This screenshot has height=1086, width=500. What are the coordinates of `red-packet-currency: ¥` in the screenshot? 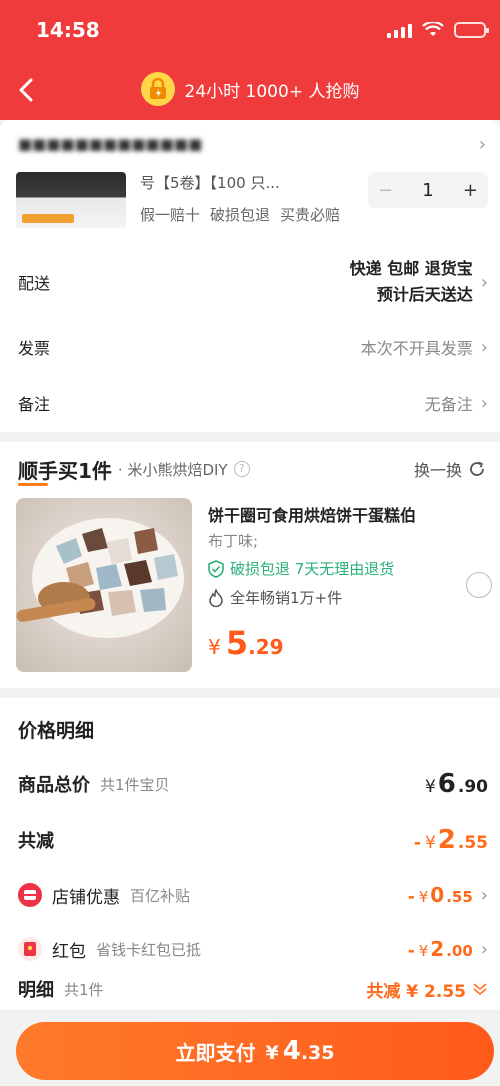 It's located at (423, 951).